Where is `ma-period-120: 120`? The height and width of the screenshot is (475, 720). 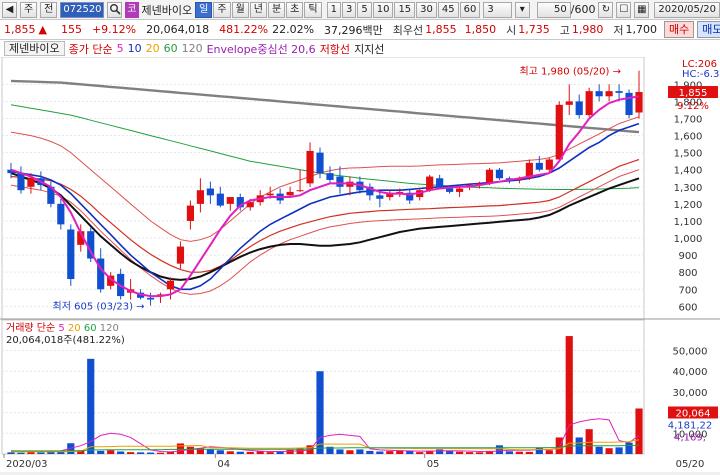
ma-period-120: 120 is located at coordinates (192, 48).